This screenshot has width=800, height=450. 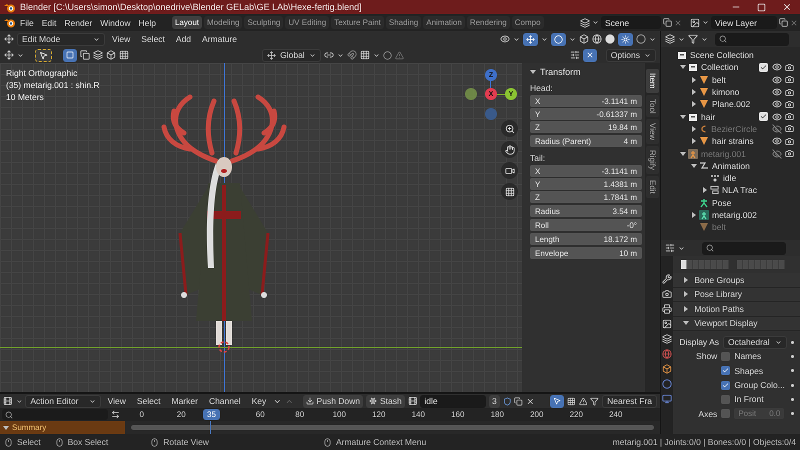 What do you see at coordinates (62, 427) in the screenshot?
I see `summary-channel: Summary` at bounding box center [62, 427].